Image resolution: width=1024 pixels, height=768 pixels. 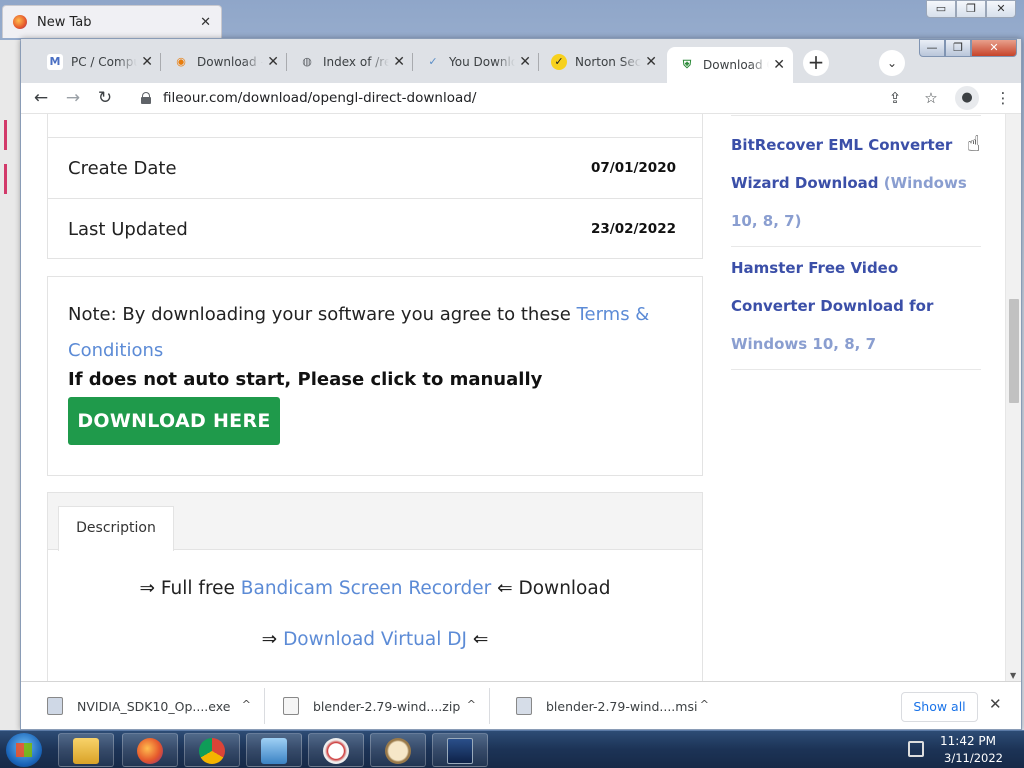 I want to click on msi-file-icon, so click(x=524, y=706).